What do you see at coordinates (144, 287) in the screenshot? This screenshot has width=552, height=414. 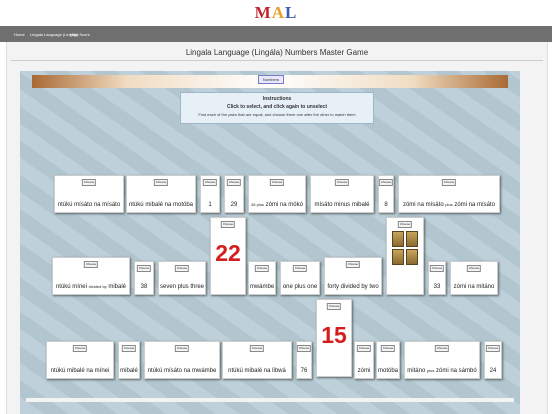 I see `card-text: 38` at bounding box center [144, 287].